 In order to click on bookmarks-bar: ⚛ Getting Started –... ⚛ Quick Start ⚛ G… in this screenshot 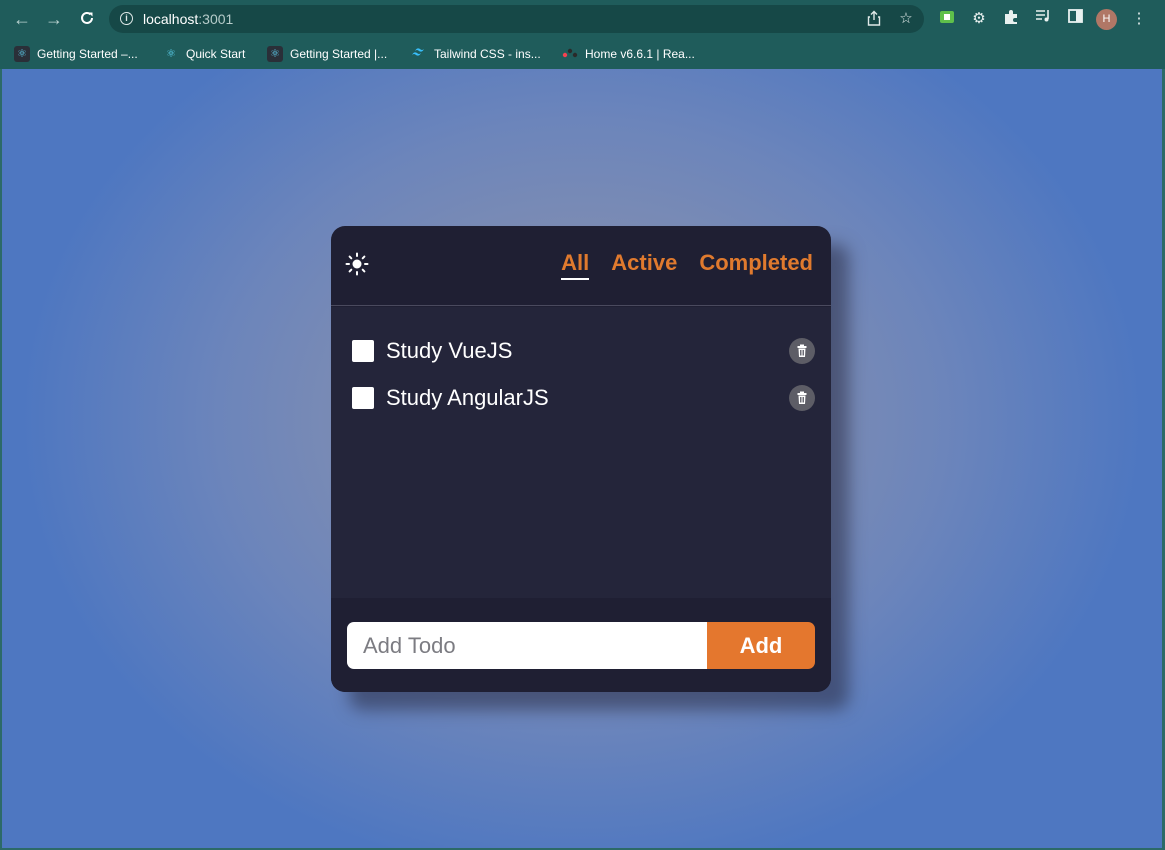, I will do `click(582, 53)`.